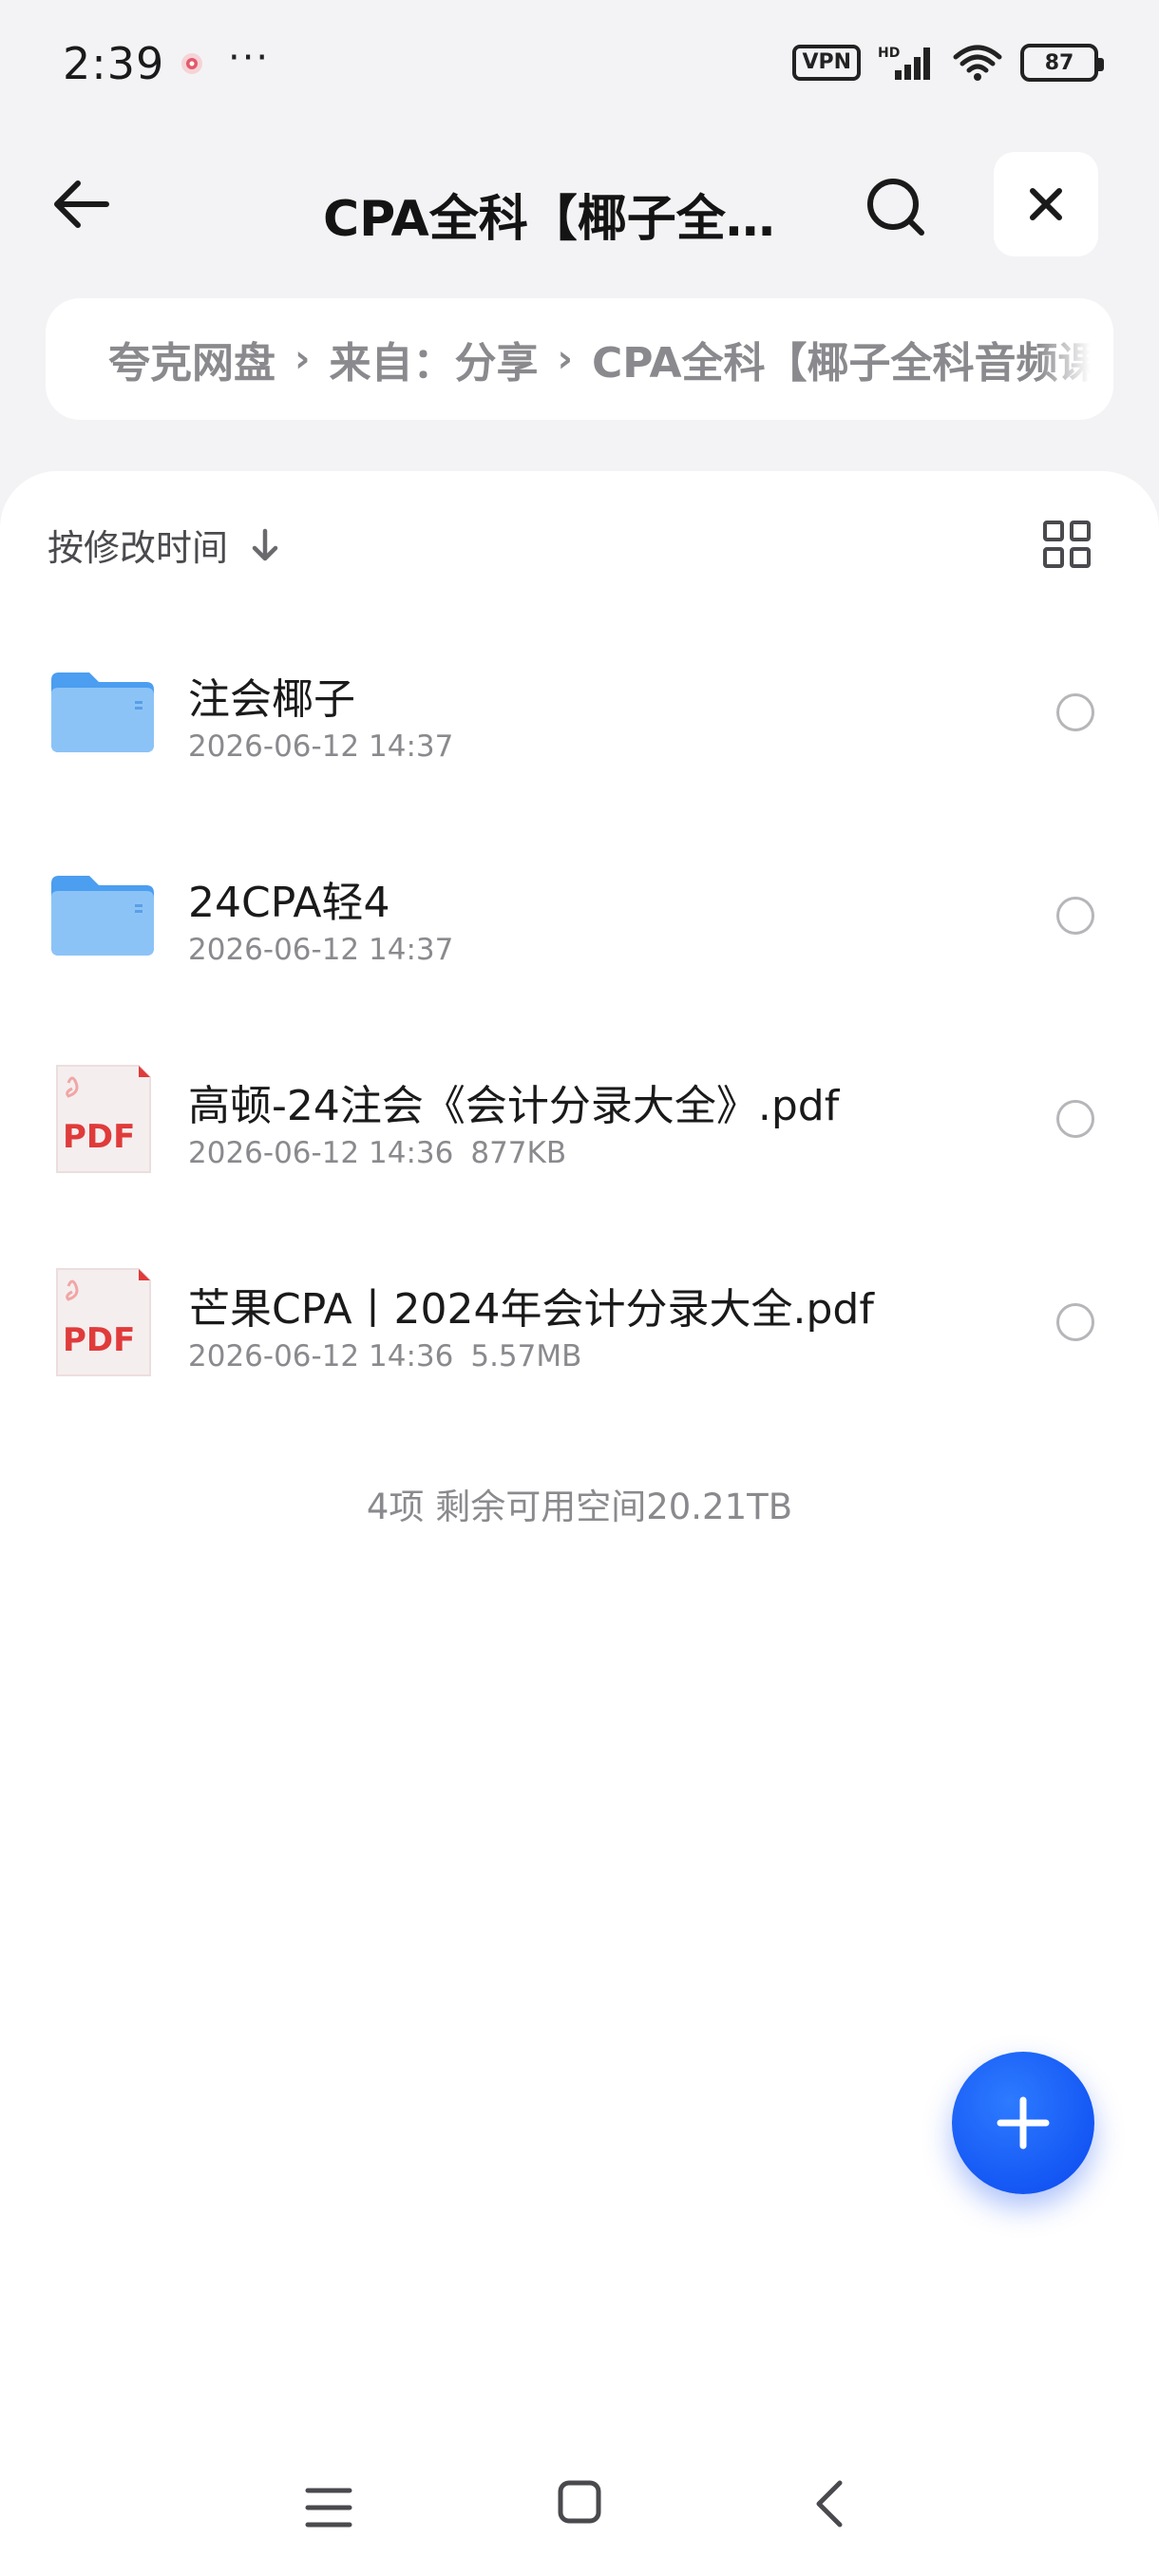 The height and width of the screenshot is (2576, 1159). What do you see at coordinates (579, 2502) in the screenshot?
I see `home-square-icon` at bounding box center [579, 2502].